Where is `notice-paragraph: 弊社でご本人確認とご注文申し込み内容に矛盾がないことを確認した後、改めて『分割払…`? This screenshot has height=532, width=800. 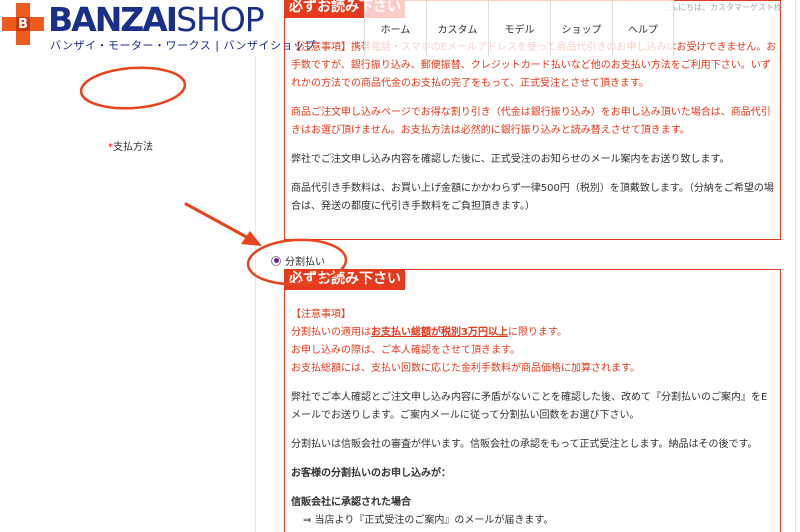 notice-paragraph: 弊社でご本人確認とご注文申し込み内容に矛盾がないことを確認した後、改めて『分割払… is located at coordinates (529, 406).